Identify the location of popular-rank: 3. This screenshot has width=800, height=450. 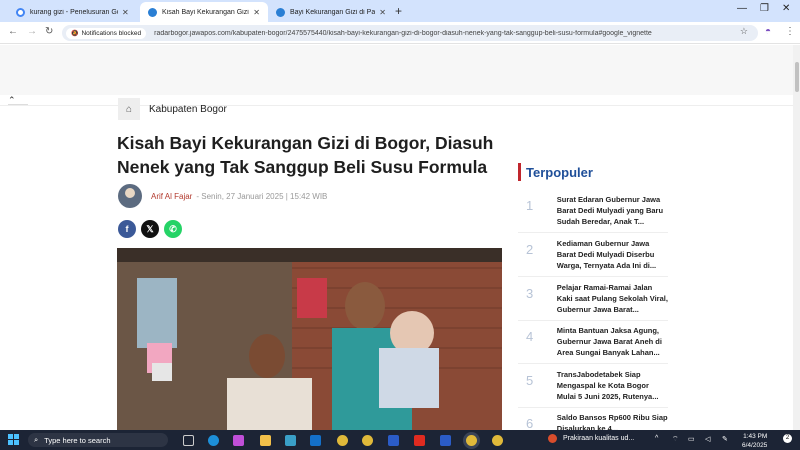
(530, 293).